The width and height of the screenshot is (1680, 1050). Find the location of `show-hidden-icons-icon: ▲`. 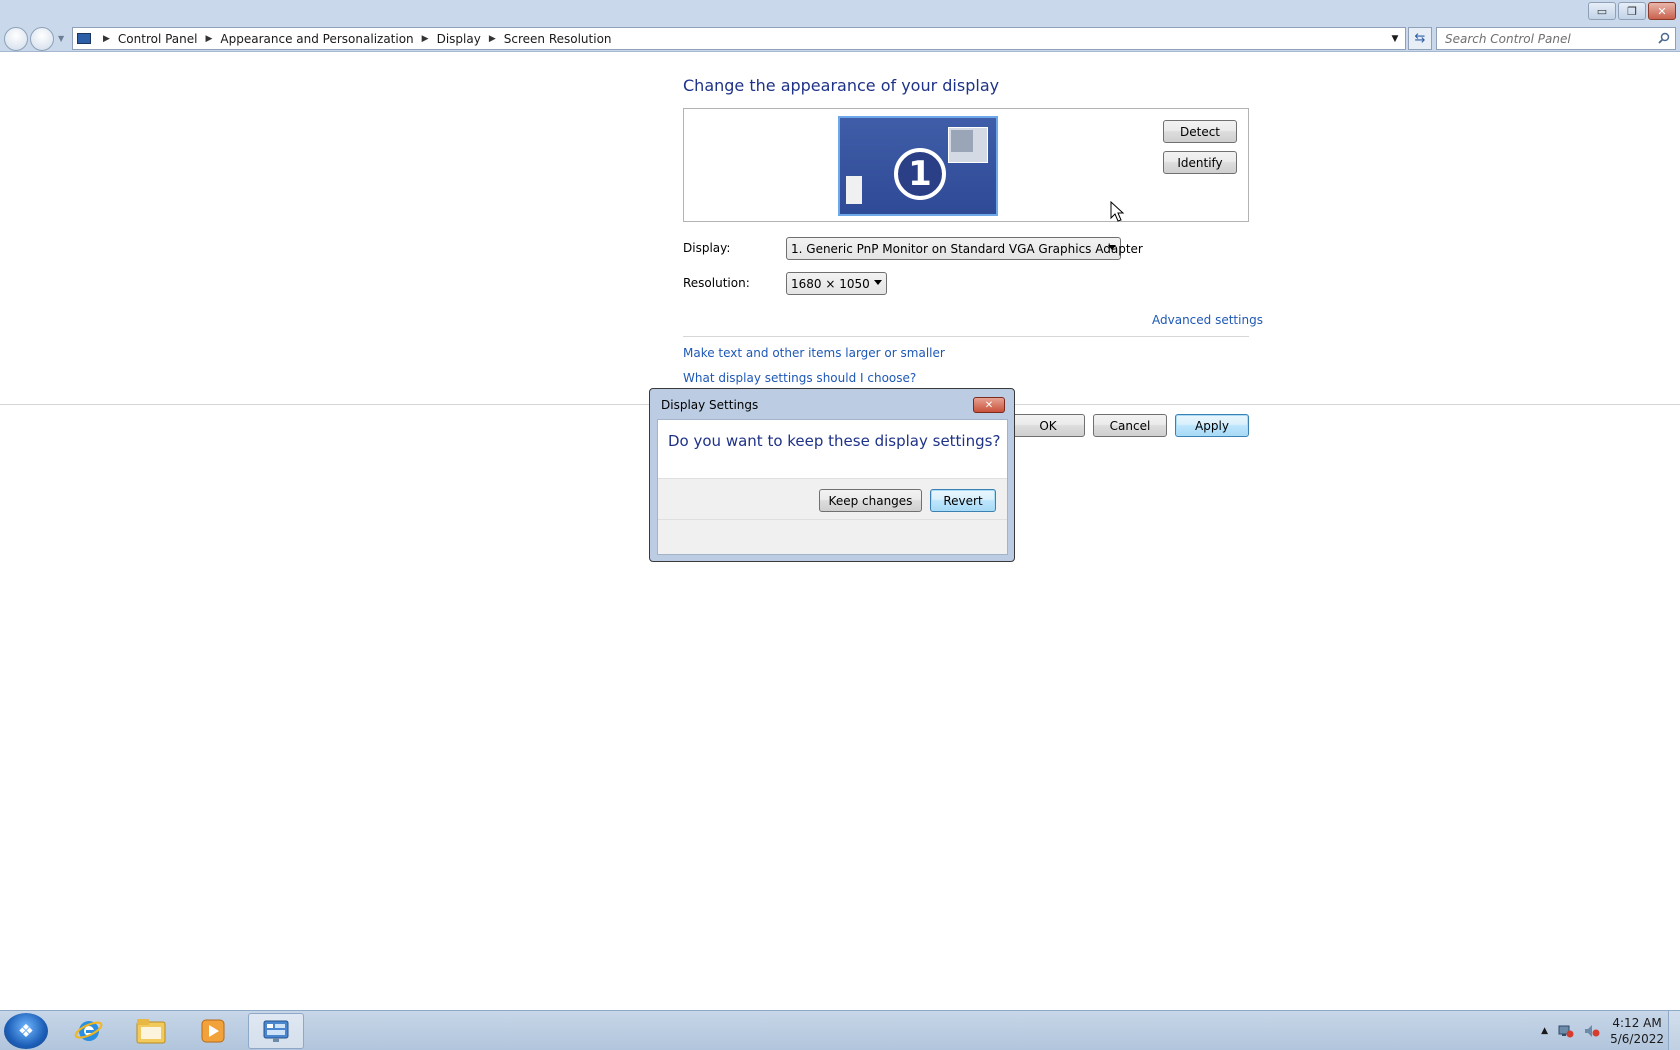

show-hidden-icons-icon: ▲ is located at coordinates (1544, 1031).